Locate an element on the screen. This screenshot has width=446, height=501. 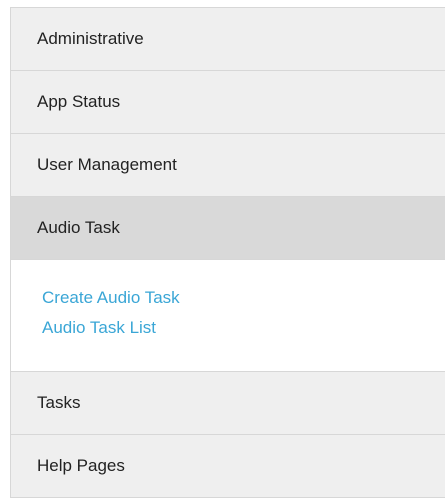
audio-task-list-link: Audio Task List is located at coordinates (243, 328).